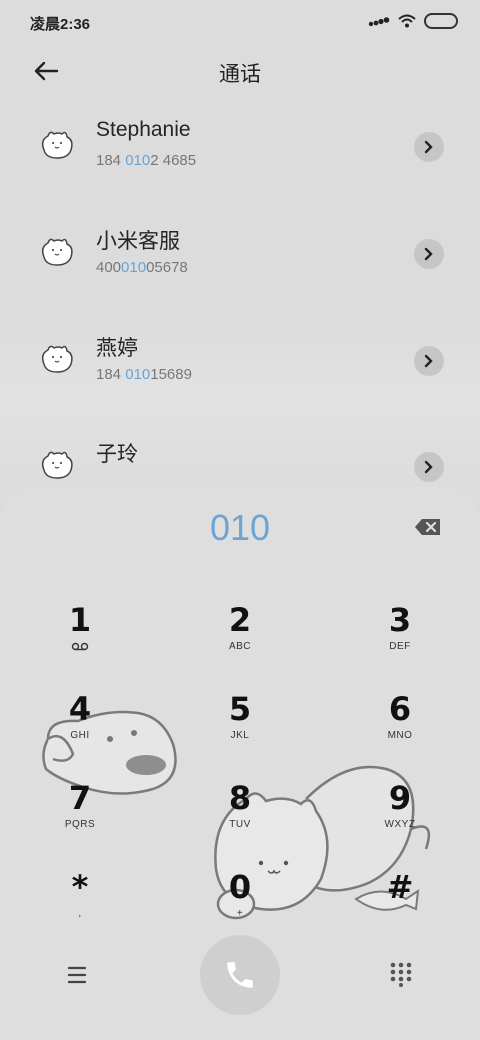 Image resolution: width=480 pixels, height=1040 pixels. Describe the element at coordinates (240, 371) in the screenshot. I see `contact-item: 燕婷 184 01015689` at that location.